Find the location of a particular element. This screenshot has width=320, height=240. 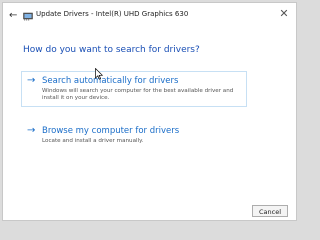

option-title: Search automatically for drivers is located at coordinates (110, 81).